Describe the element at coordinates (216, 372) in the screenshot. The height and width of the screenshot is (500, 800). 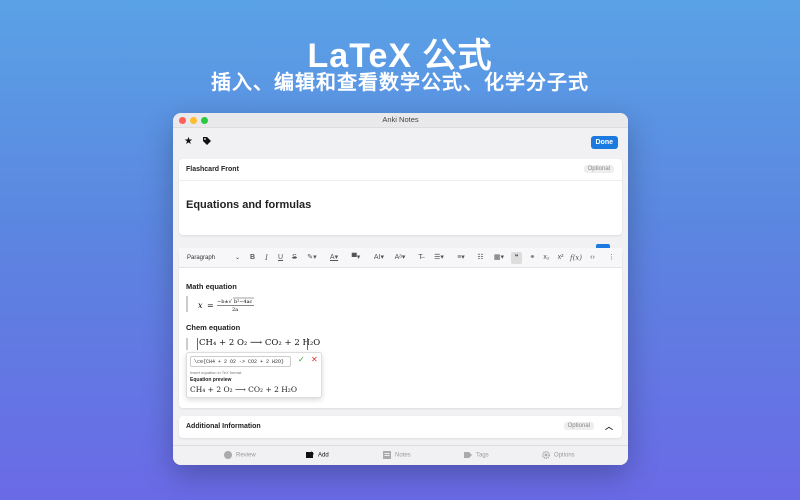
I see `latex-hint: Insert equation in TeX format.` at that location.